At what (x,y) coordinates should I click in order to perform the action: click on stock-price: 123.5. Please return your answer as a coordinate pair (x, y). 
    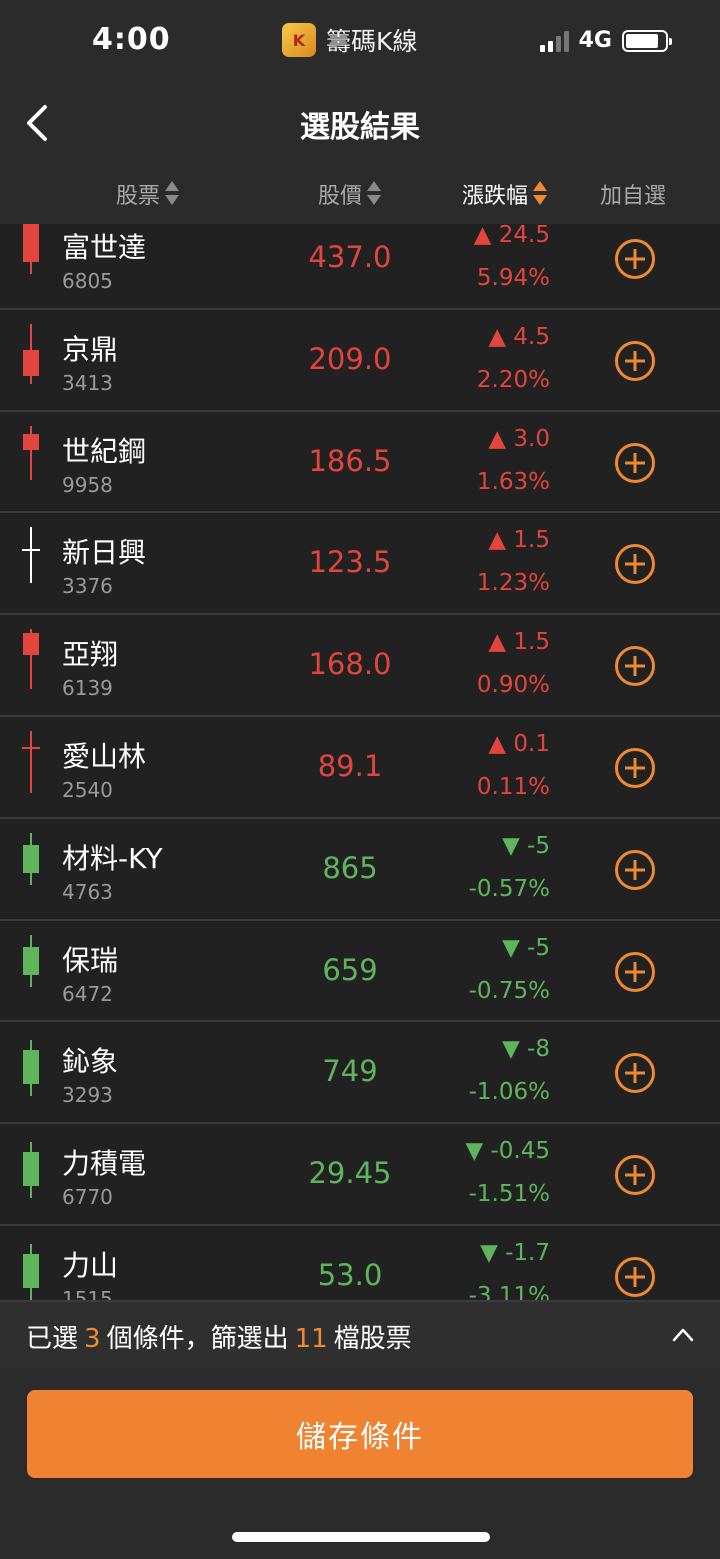
    Looking at the image, I should click on (350, 562).